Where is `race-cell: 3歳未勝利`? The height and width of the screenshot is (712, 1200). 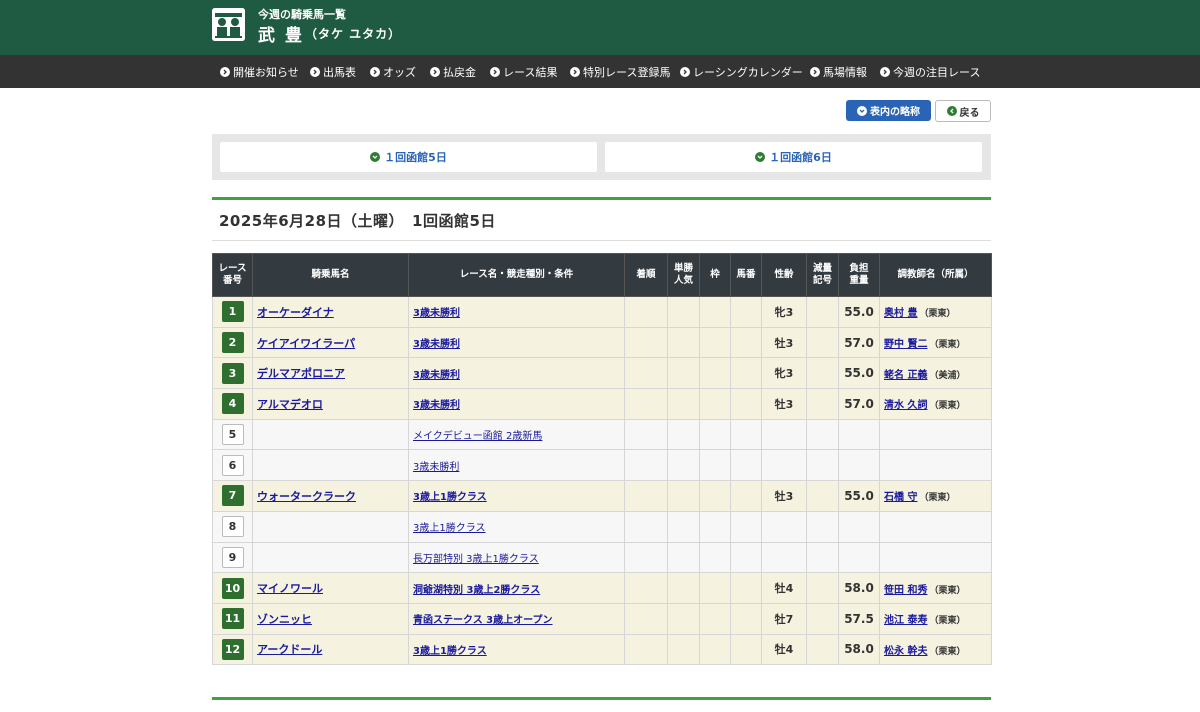
race-cell: 3歳未勝利 is located at coordinates (516, 342).